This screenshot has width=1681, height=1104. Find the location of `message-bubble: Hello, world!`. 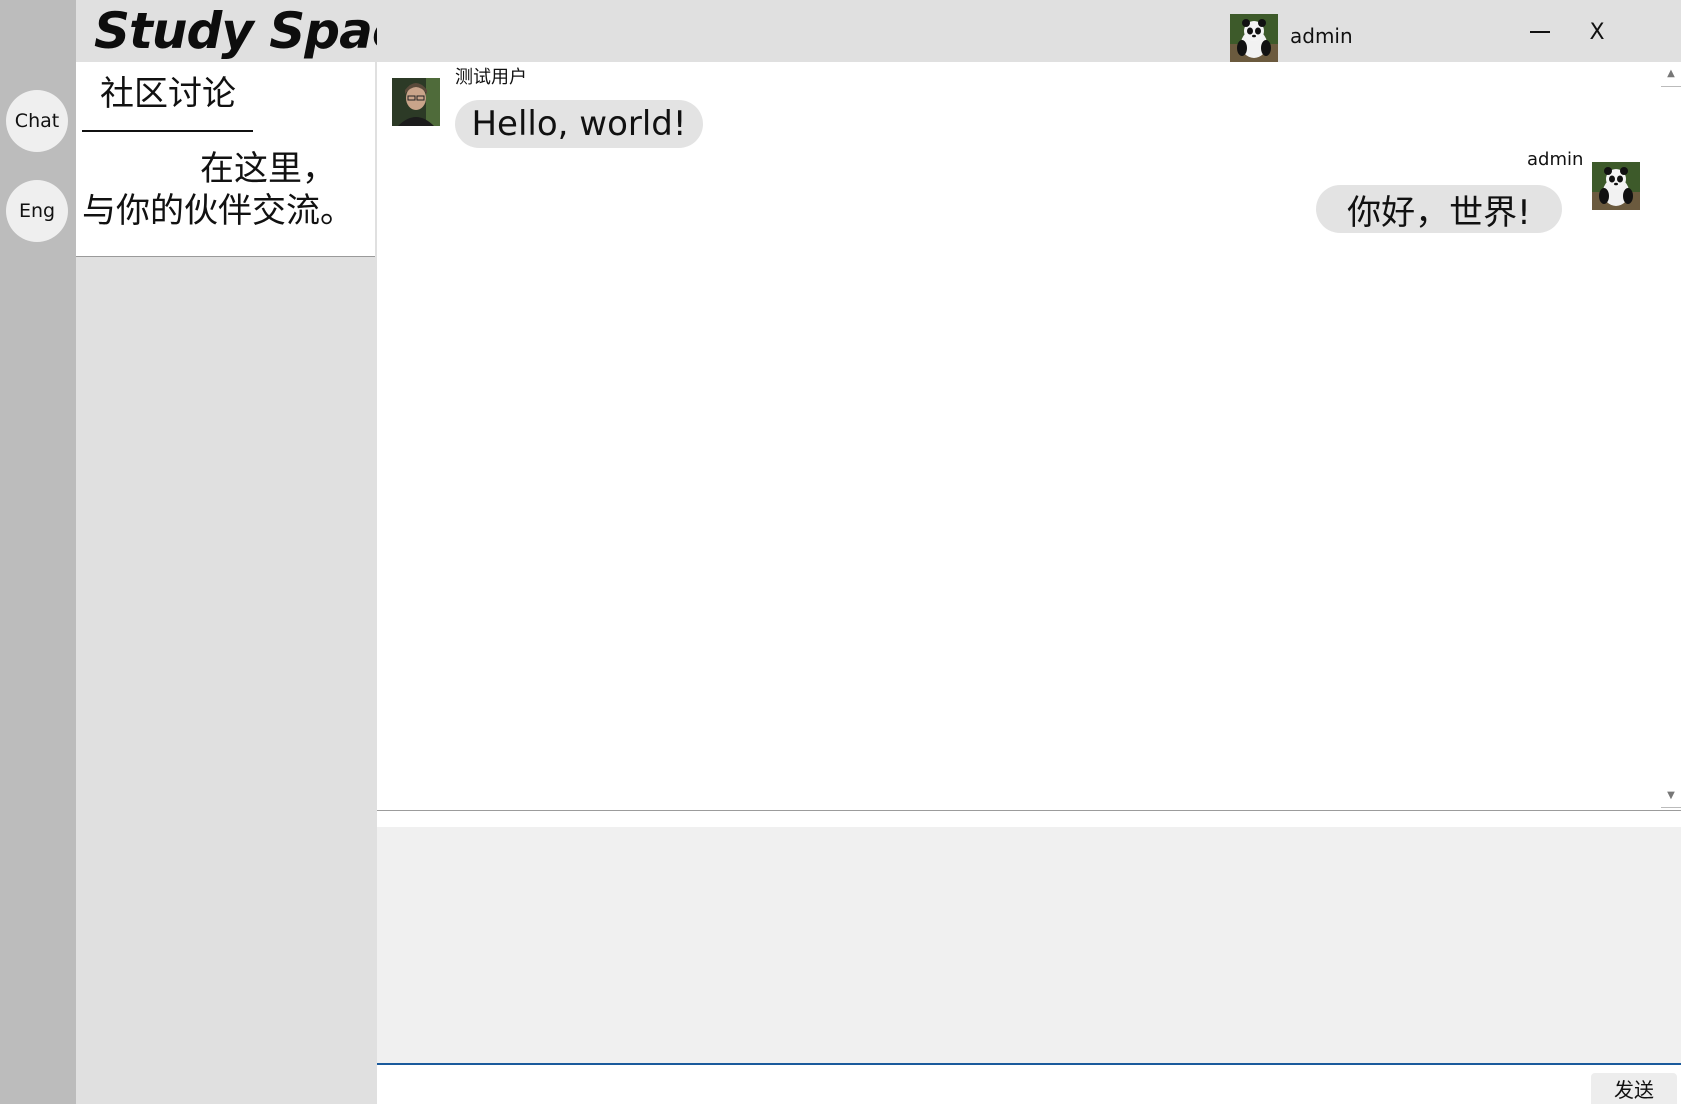

message-bubble: Hello, world! is located at coordinates (579, 124).